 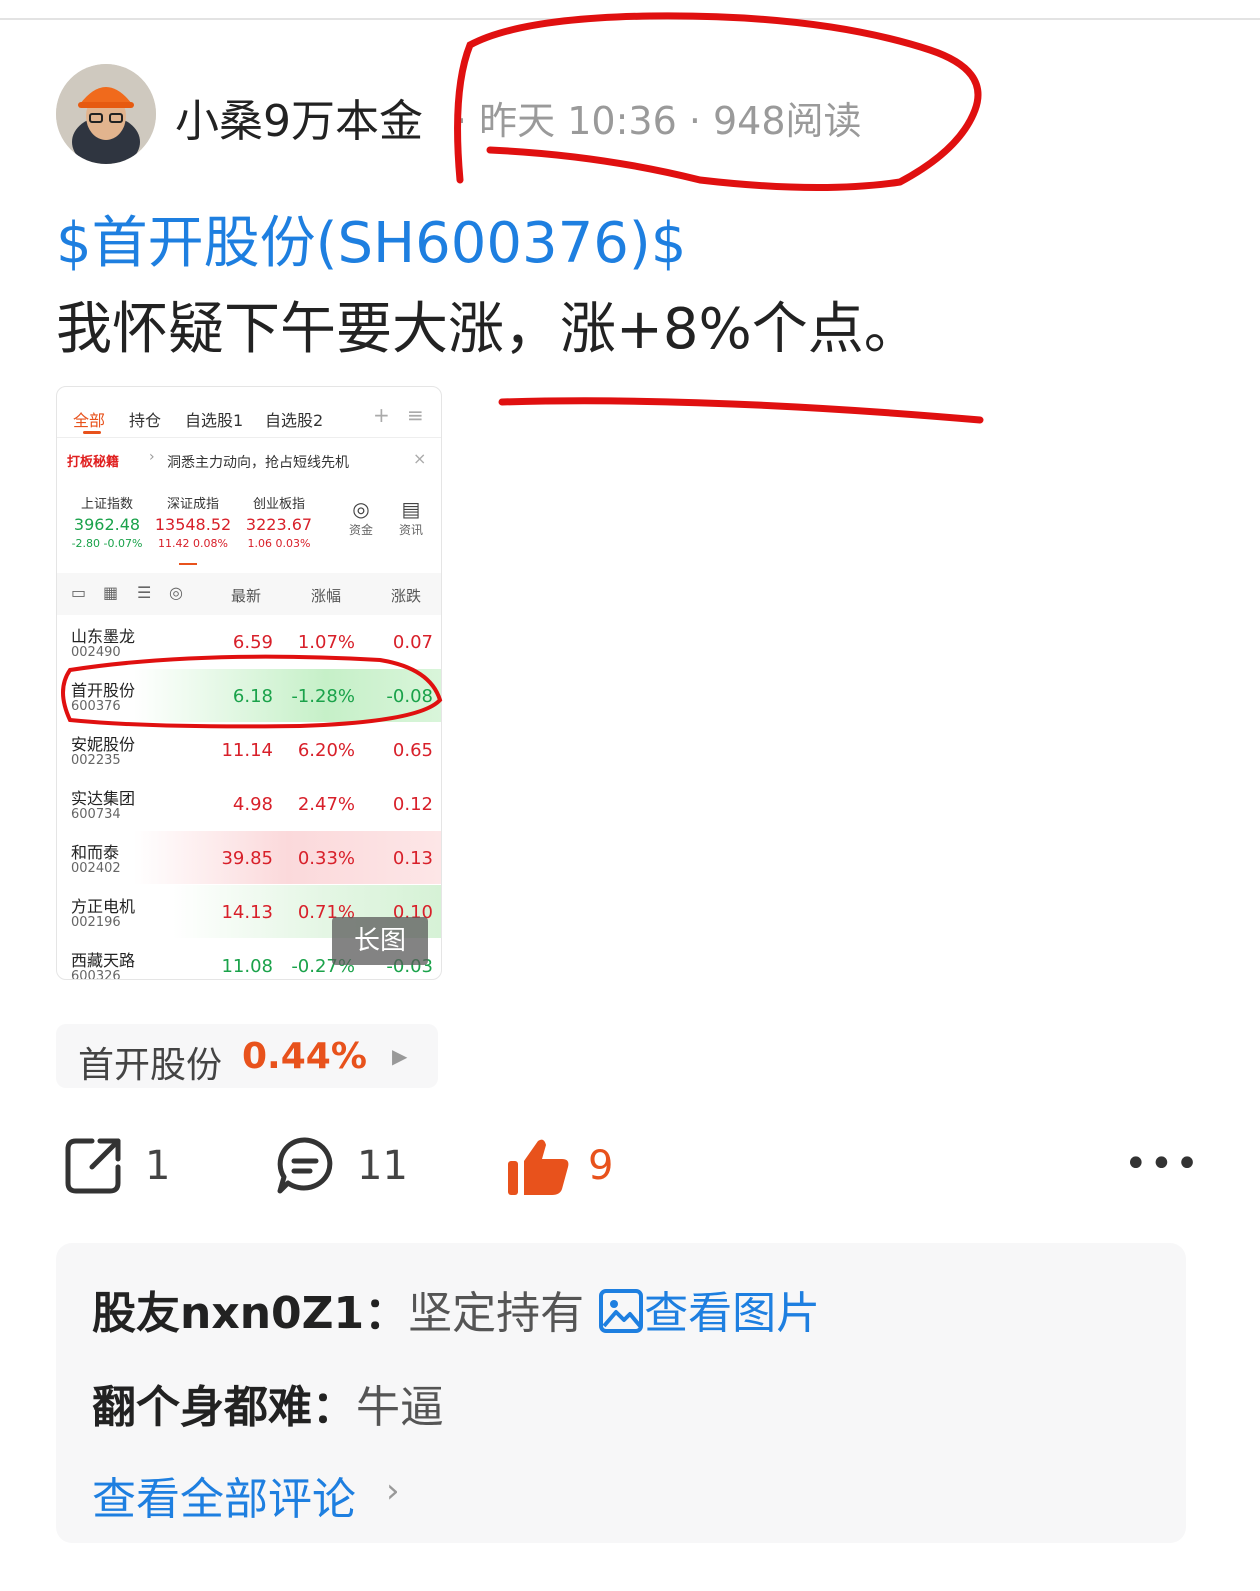 What do you see at coordinates (658, 121) in the screenshot?
I see `post-meta: · 昨天 10:36 · 948阅读` at bounding box center [658, 121].